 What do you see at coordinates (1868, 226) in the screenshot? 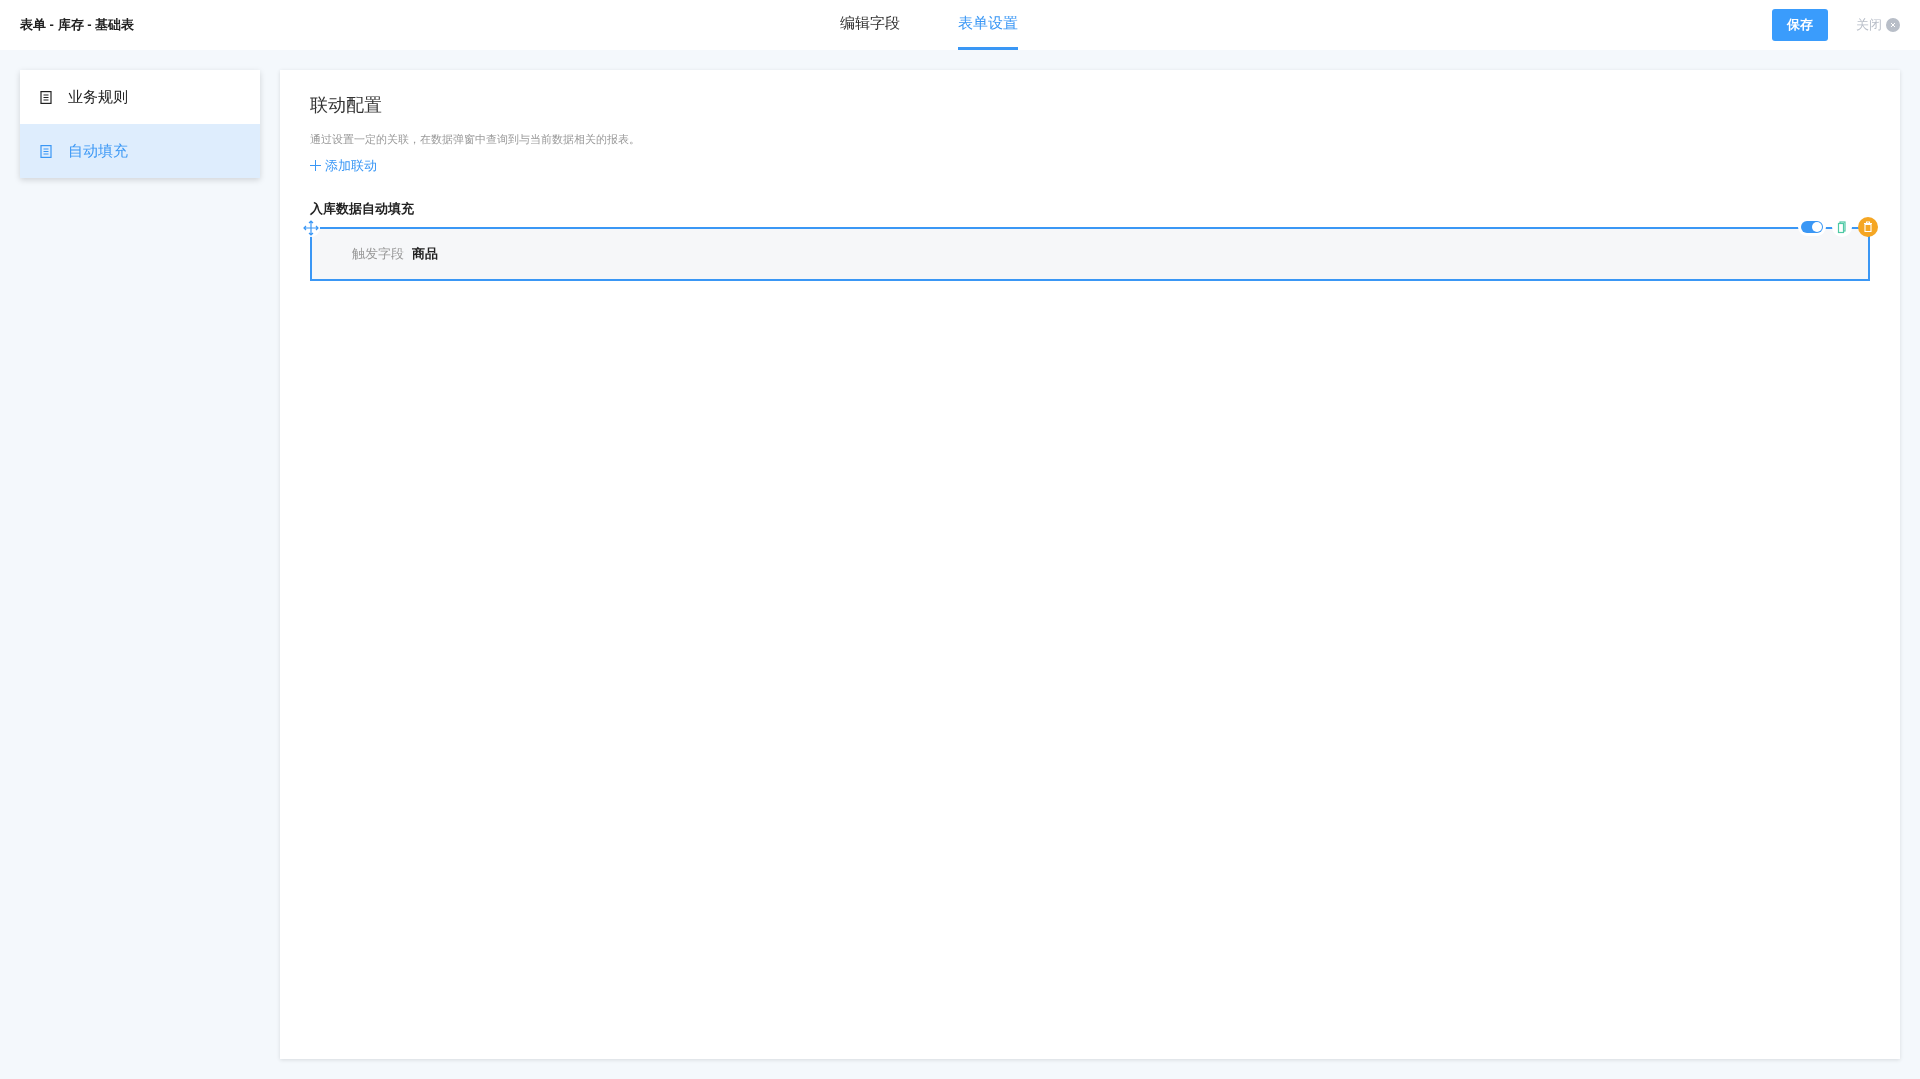
I see `trash-icon` at bounding box center [1868, 226].